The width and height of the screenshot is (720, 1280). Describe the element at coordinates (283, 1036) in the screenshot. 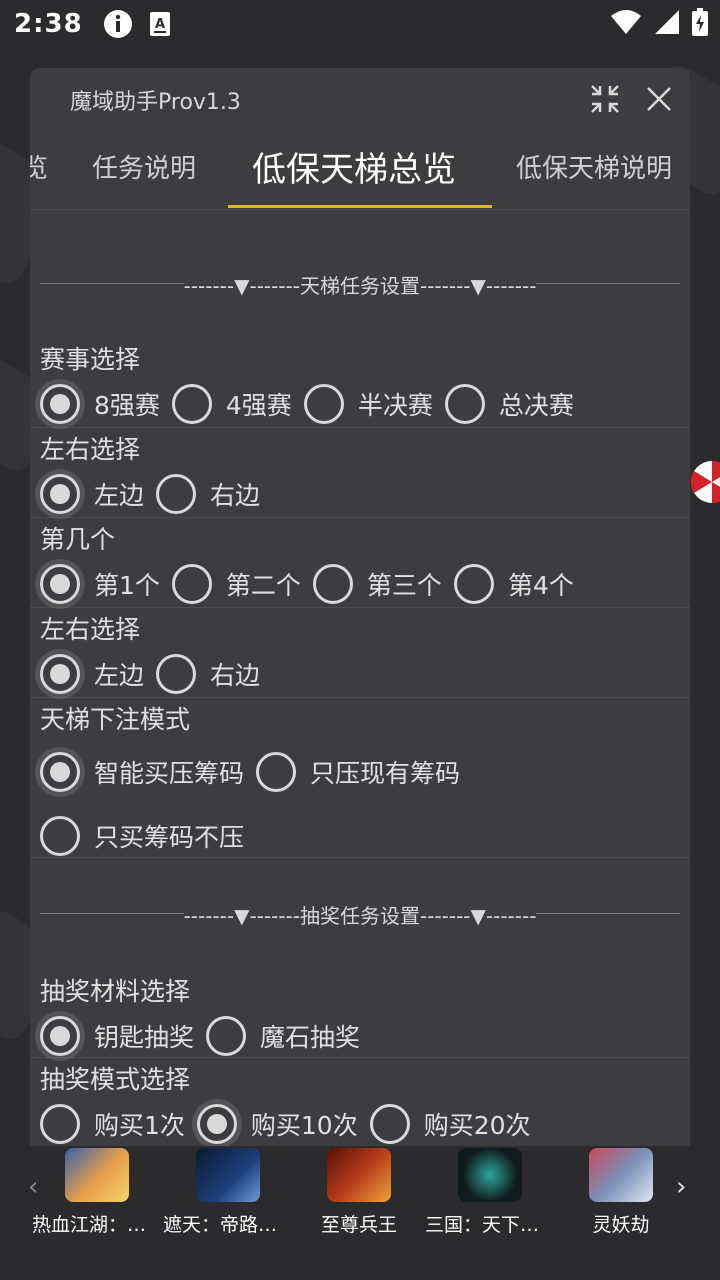

I see `radio-magic-stone-lottery: 魔石抽奖` at that location.